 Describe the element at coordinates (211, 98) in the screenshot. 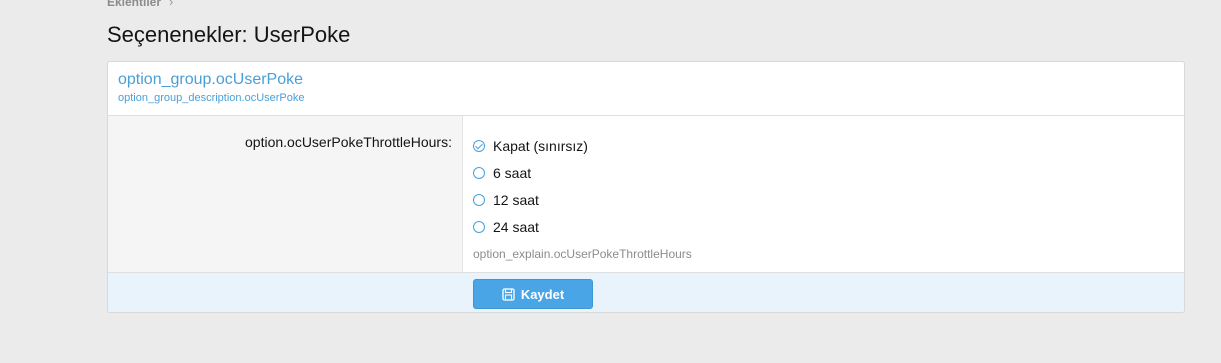

I see `option-group-description: option_group_description.ocUserPoke` at that location.